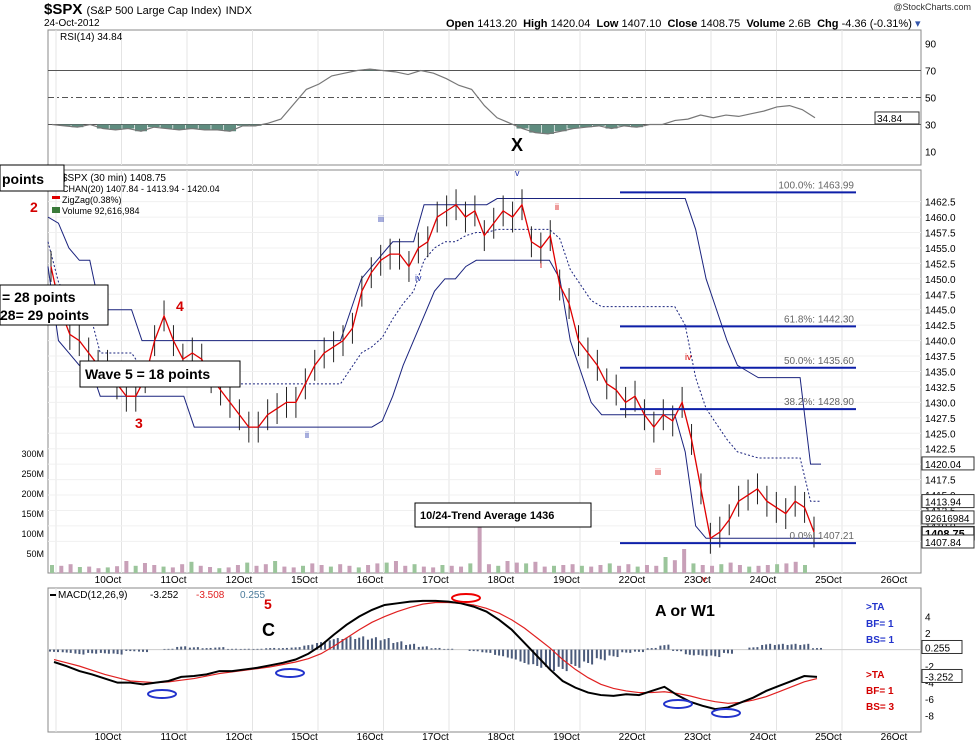 This screenshot has height=744, width=975. Describe the element at coordinates (32, 514) in the screenshot. I see `volume-tick-label: 150M` at that location.